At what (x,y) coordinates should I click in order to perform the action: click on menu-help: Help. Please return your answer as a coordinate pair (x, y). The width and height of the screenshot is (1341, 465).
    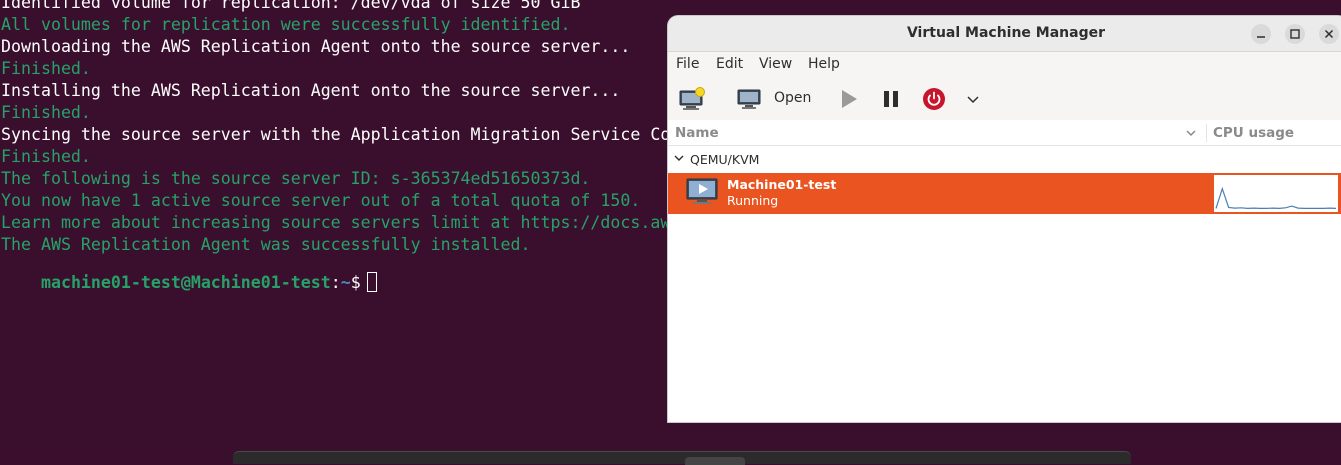
    Looking at the image, I should click on (824, 64).